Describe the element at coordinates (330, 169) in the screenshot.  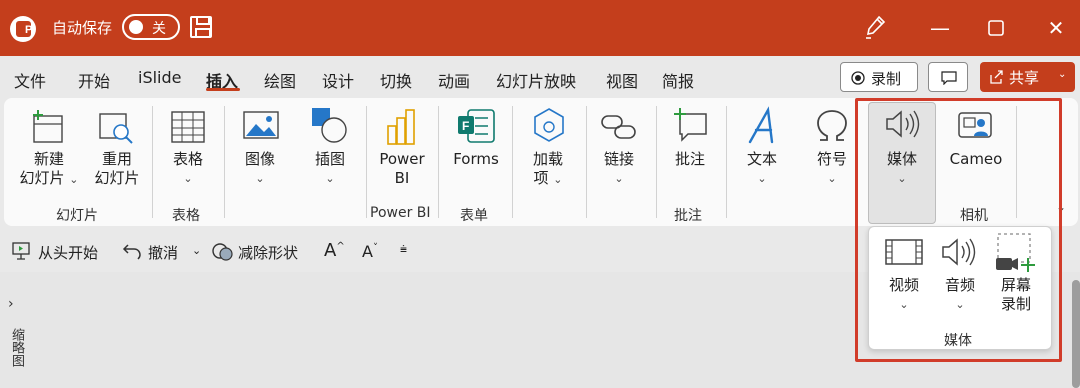
I see `illustration-button: 插图 ⌄` at that location.